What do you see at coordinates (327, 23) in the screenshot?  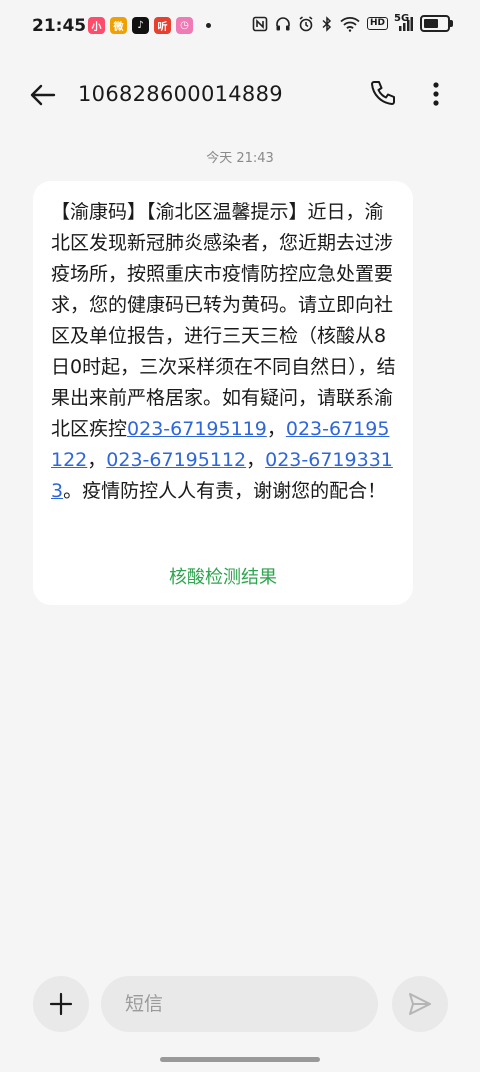 I see `bluetooth-icon` at bounding box center [327, 23].